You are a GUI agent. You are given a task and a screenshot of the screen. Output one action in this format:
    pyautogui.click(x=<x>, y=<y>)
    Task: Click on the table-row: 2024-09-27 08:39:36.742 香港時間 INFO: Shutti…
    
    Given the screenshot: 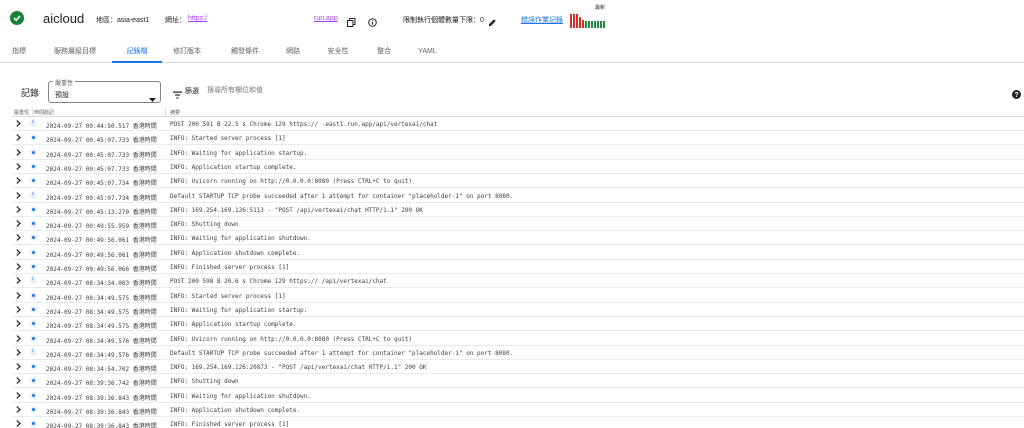 What is the action you would take?
    pyautogui.click(x=518, y=381)
    